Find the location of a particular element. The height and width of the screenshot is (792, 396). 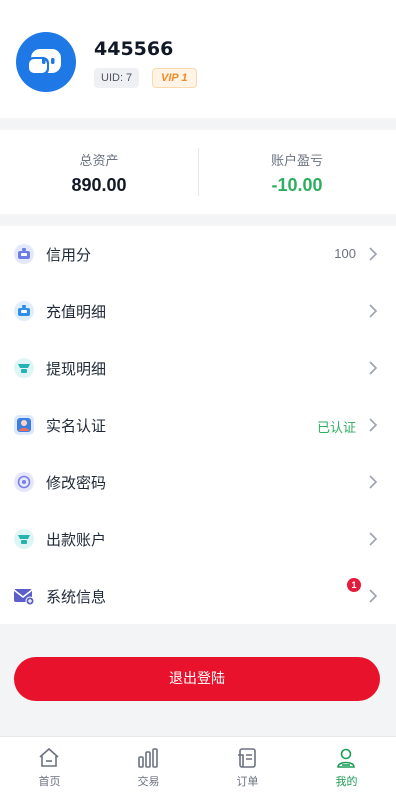

mail-icon is located at coordinates (24, 596).